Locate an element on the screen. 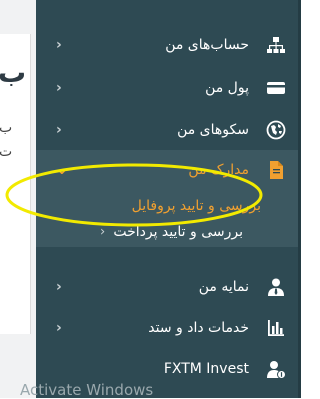  globe-icon is located at coordinates (276, 130).